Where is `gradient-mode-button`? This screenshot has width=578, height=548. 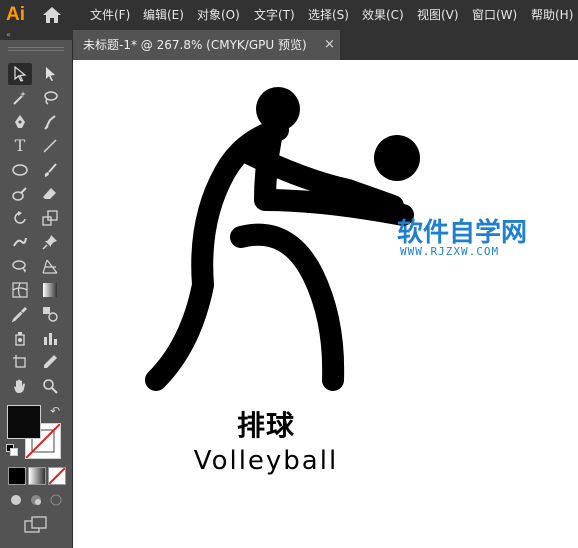 gradient-mode-button is located at coordinates (37, 476).